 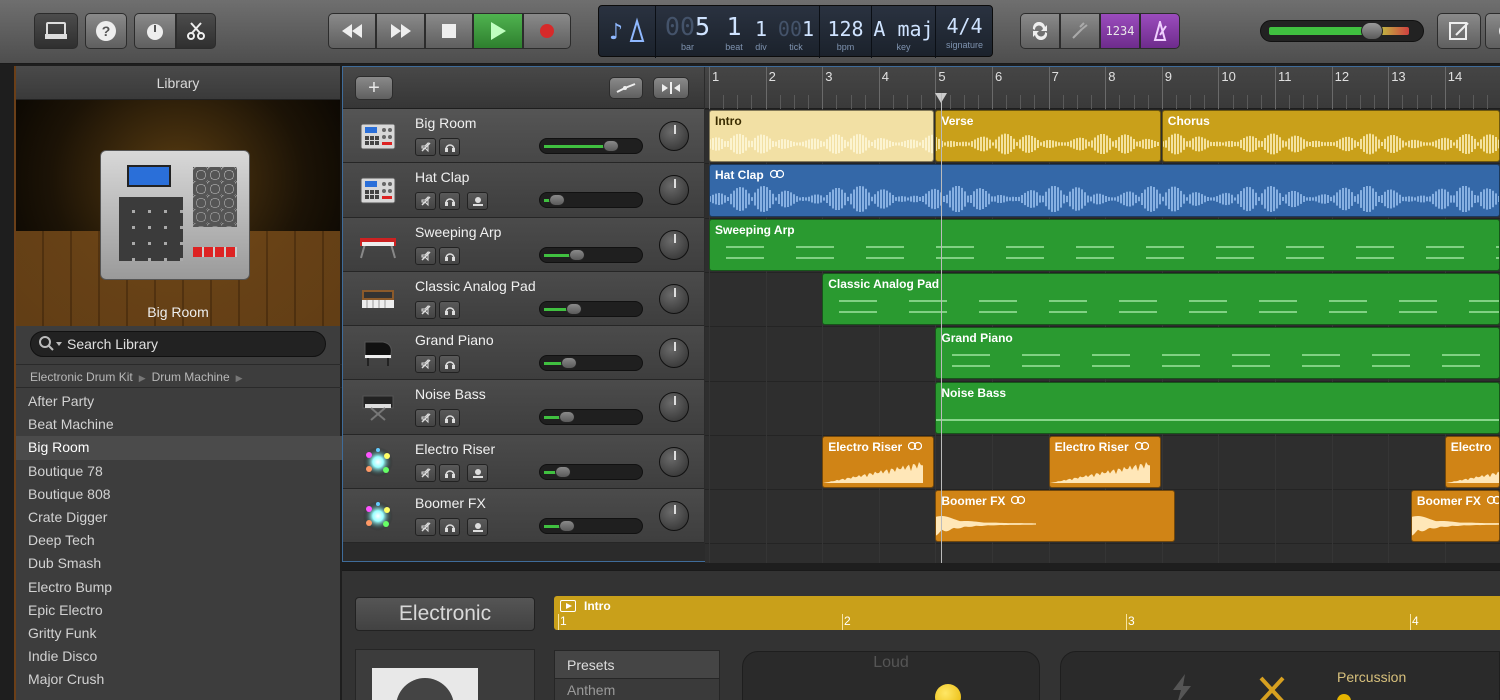 What do you see at coordinates (523, 353) in the screenshot?
I see `track-header: Grand Piano` at bounding box center [523, 353].